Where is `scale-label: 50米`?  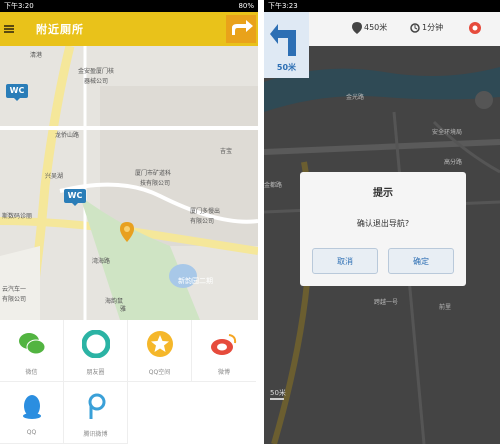
scale-label: 50米 is located at coordinates (278, 393).